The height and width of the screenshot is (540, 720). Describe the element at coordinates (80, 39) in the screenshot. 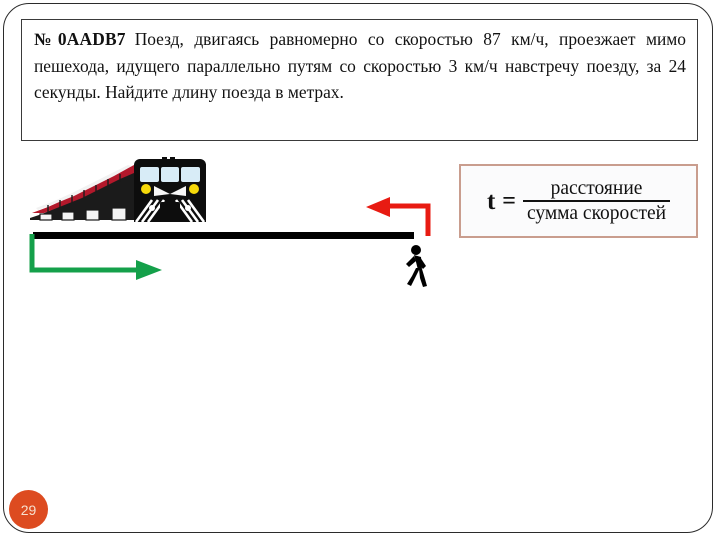

I see `problem-id: №0AADB7` at that location.